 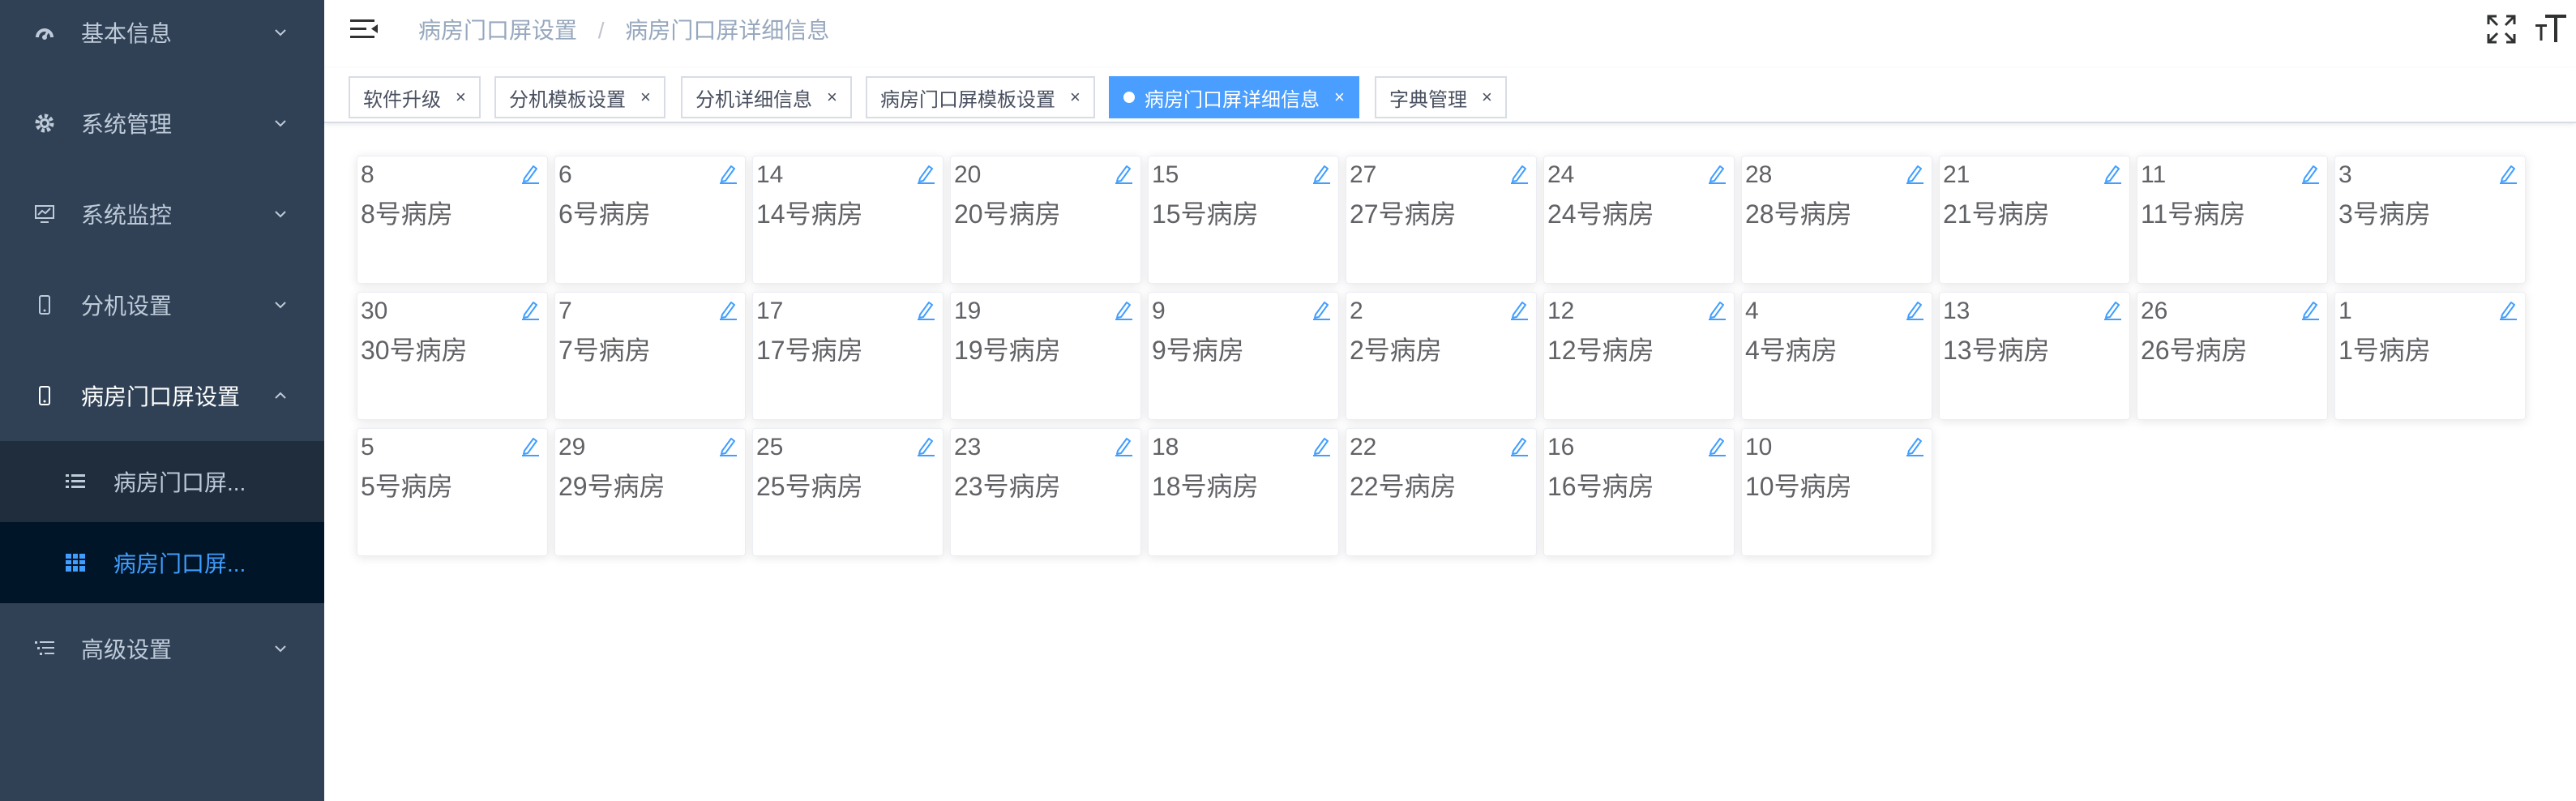 What do you see at coordinates (1243, 220) in the screenshot?
I see `ward-card: 15 15号病房` at bounding box center [1243, 220].